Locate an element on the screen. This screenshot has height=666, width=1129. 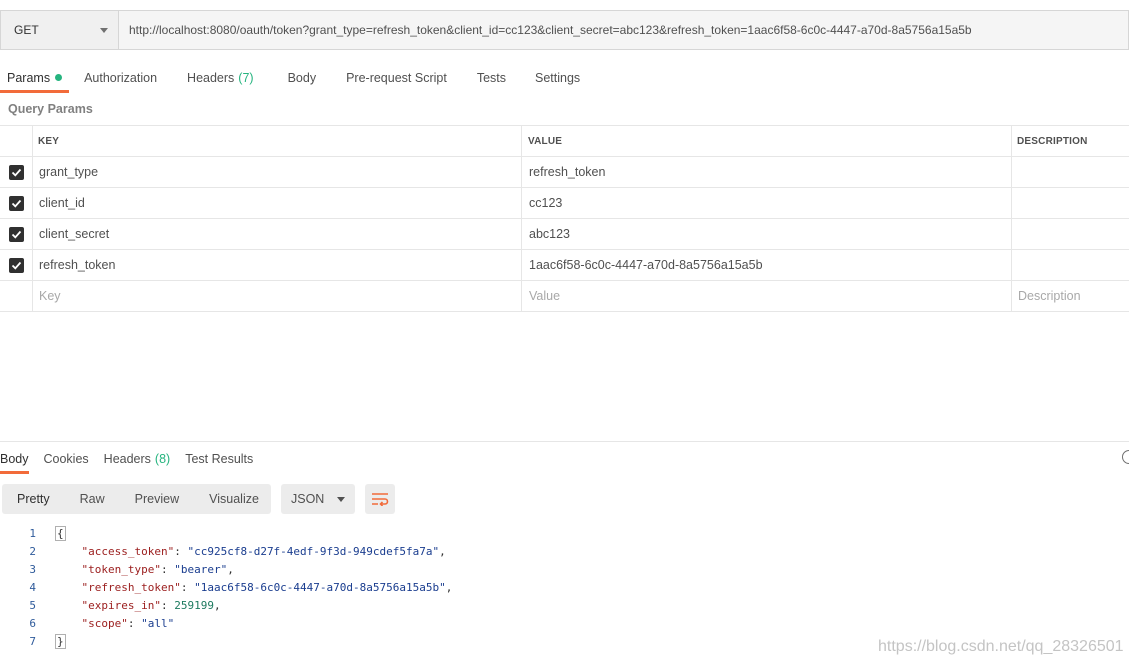
table-row: client_id cc123 is located at coordinates (564, 203).